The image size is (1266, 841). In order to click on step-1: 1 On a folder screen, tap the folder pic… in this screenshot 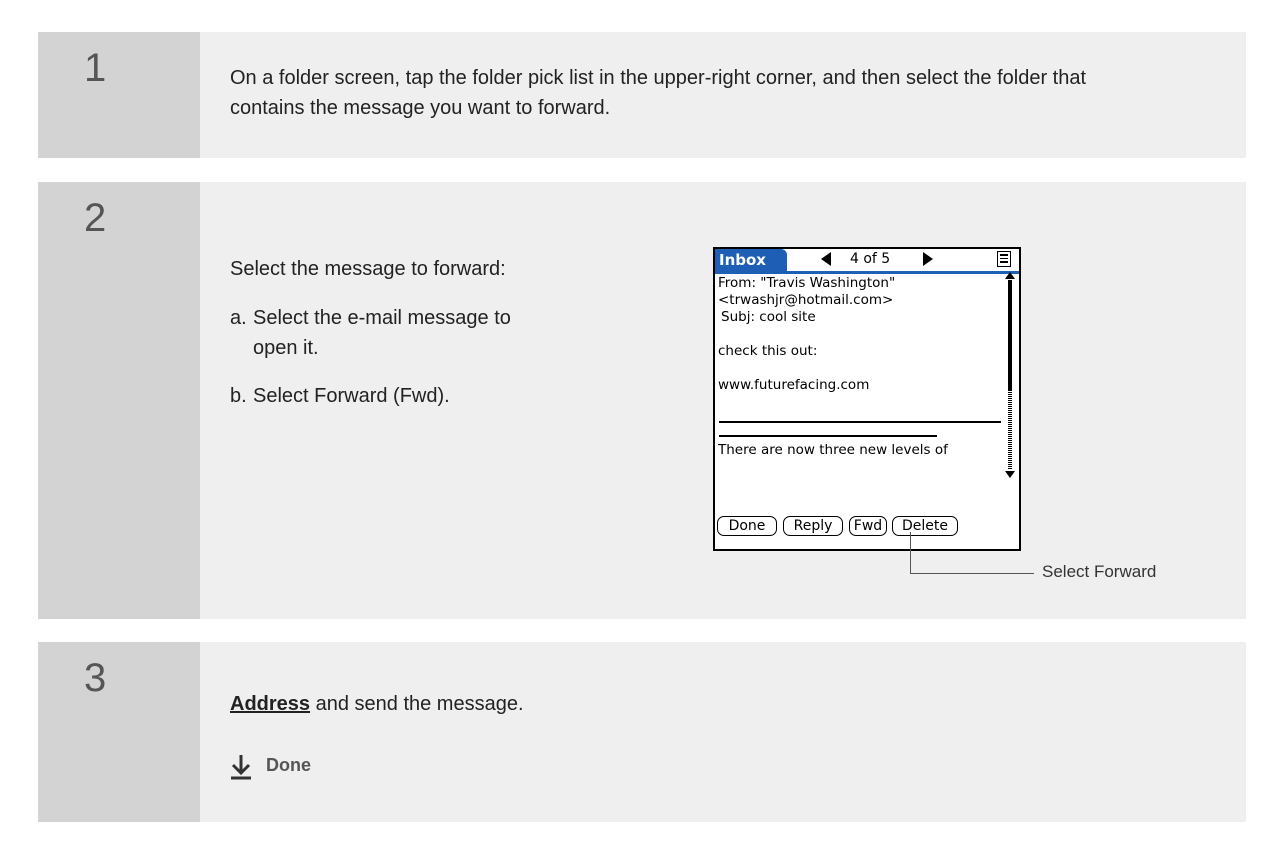, I will do `click(642, 95)`.